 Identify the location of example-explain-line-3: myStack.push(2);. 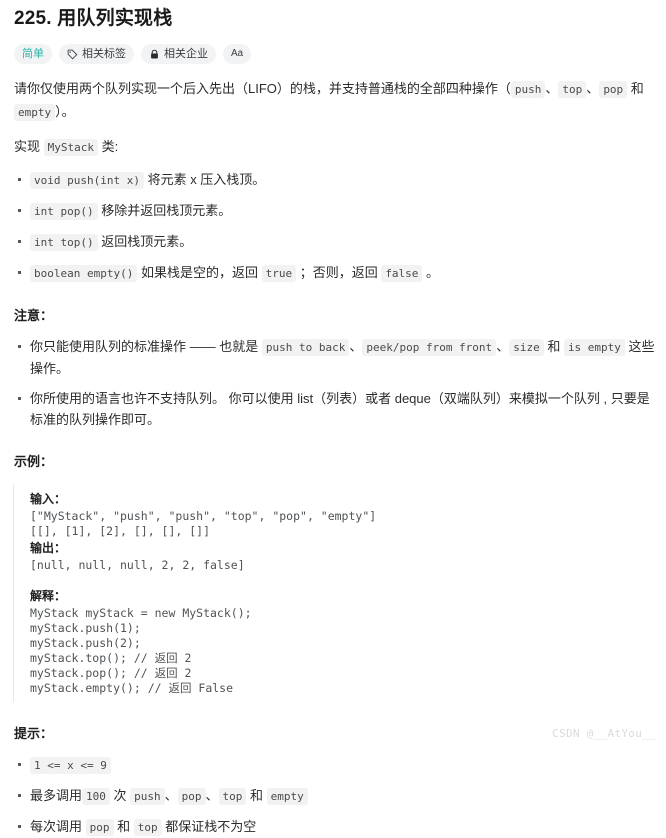
(85, 643).